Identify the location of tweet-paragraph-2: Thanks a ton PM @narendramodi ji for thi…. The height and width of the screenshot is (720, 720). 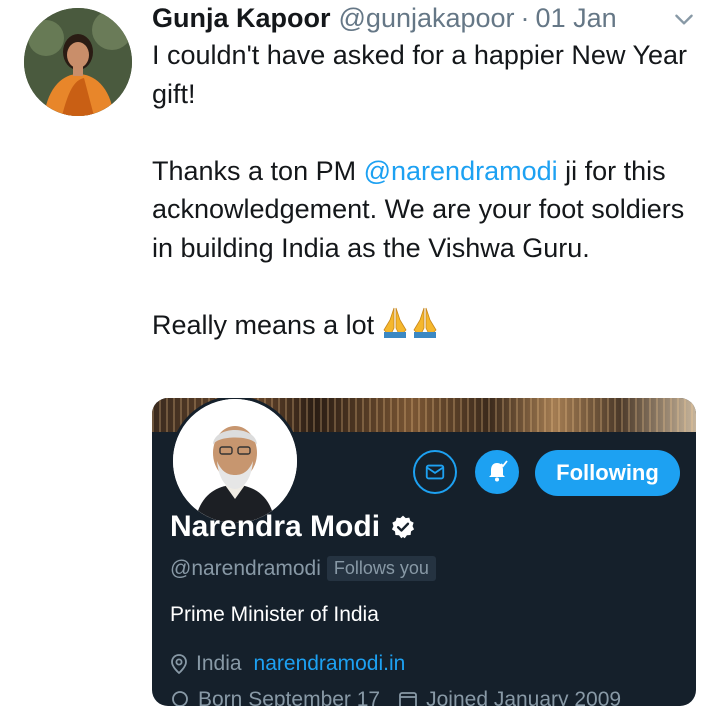
(427, 210).